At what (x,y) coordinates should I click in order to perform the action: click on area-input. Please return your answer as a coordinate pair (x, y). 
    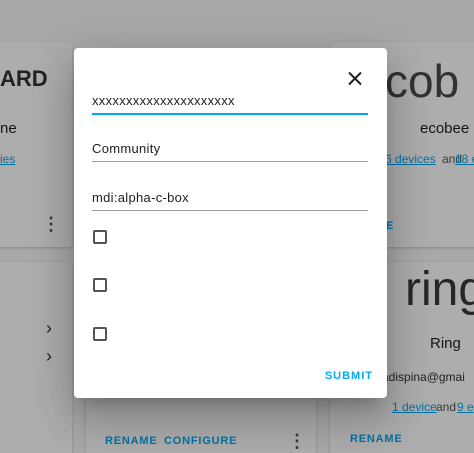
    Looking at the image, I should click on (230, 148).